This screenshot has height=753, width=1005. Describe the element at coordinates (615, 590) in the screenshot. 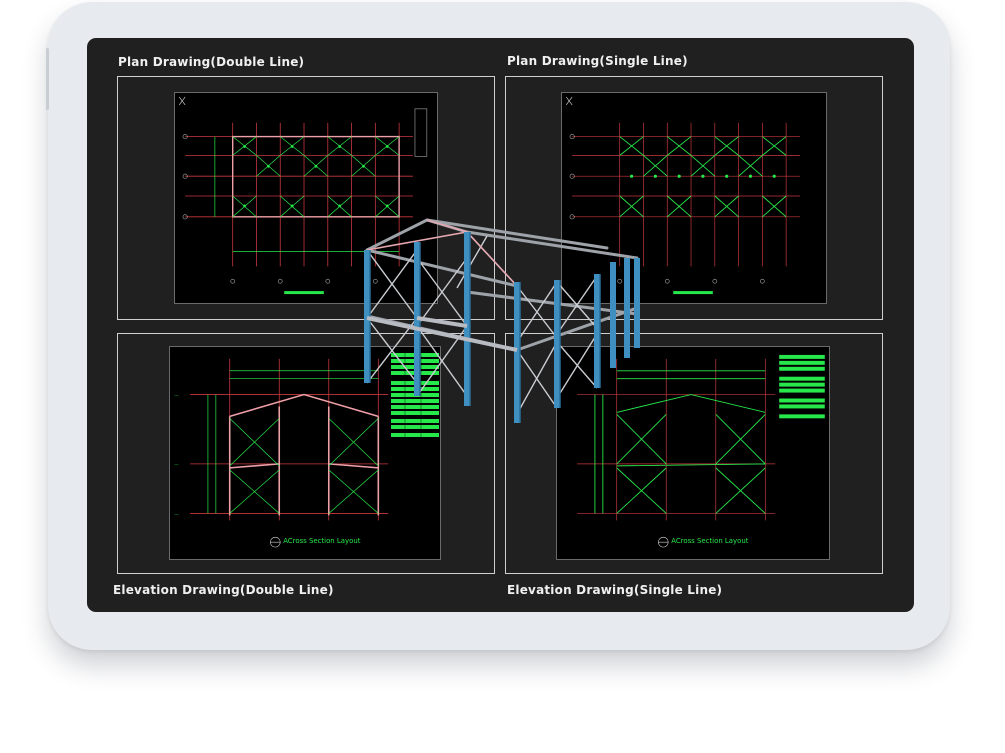

I see `elevation-single-title: Elevation Drawing(Single Line)` at that location.